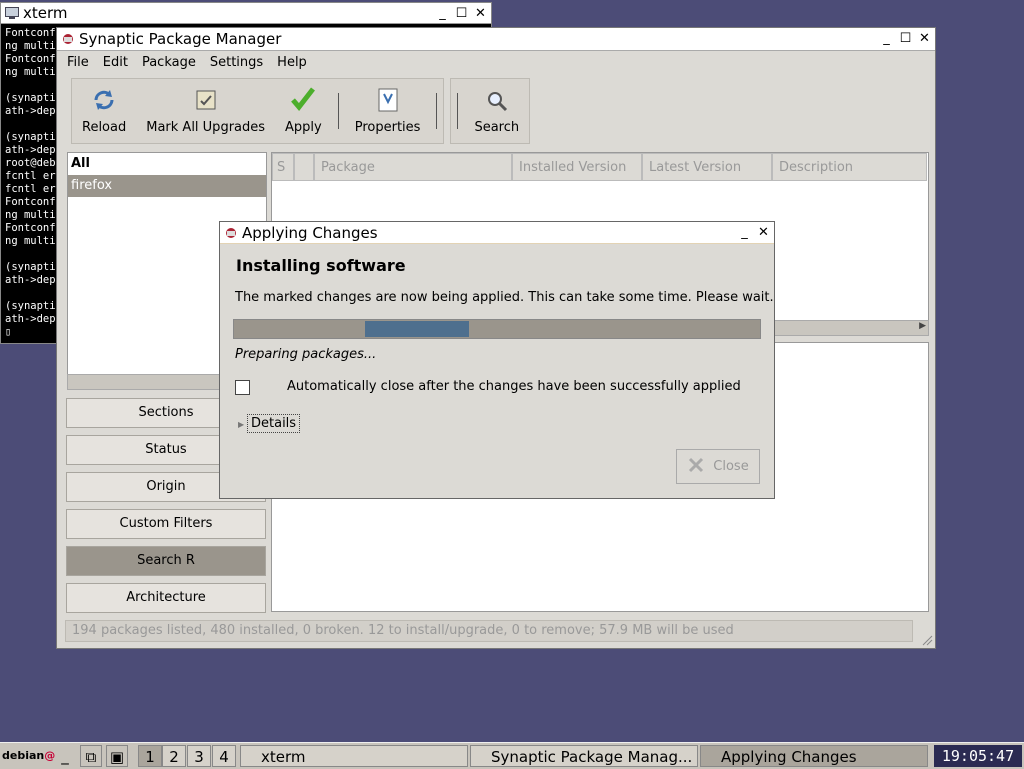 This screenshot has height=769, width=1024. Describe the element at coordinates (927, 640) in the screenshot. I see `resize-grip-icon` at that location.